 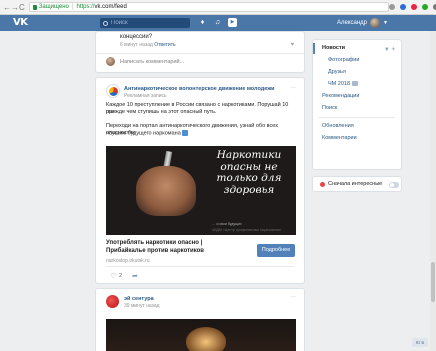 What do you see at coordinates (121, 276) in the screenshot?
I see `like-count: 2` at bounding box center [121, 276].